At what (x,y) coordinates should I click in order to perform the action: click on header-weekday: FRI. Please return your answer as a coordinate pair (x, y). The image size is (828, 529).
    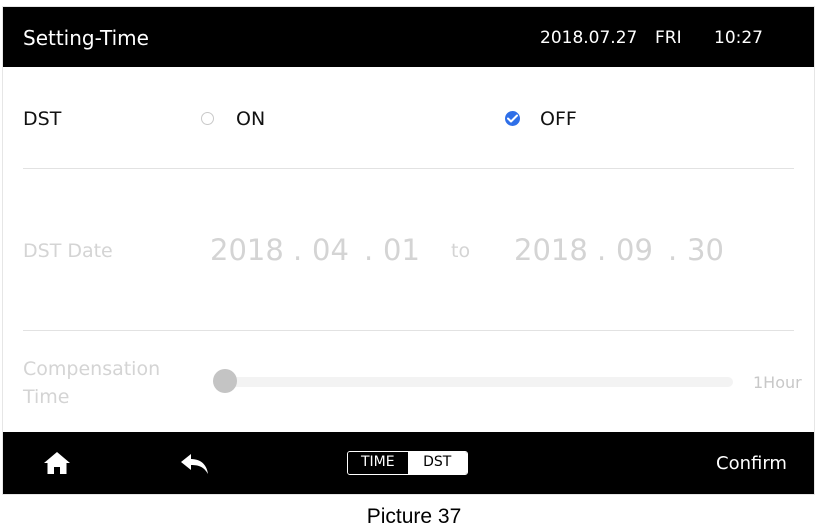
    Looking at the image, I should click on (668, 38).